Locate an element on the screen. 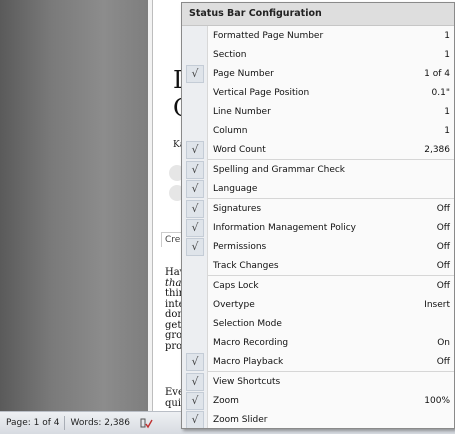 The image size is (455, 434). menu-item-line-number: Line Number 1 is located at coordinates (318, 111).